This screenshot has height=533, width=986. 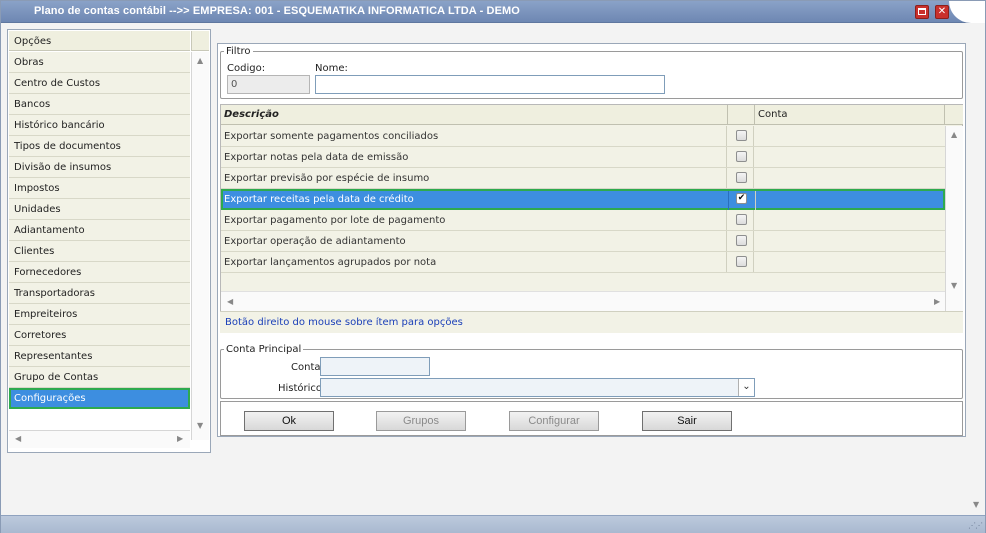 What do you see at coordinates (99, 251) in the screenshot?
I see `option-item: Clientes` at bounding box center [99, 251].